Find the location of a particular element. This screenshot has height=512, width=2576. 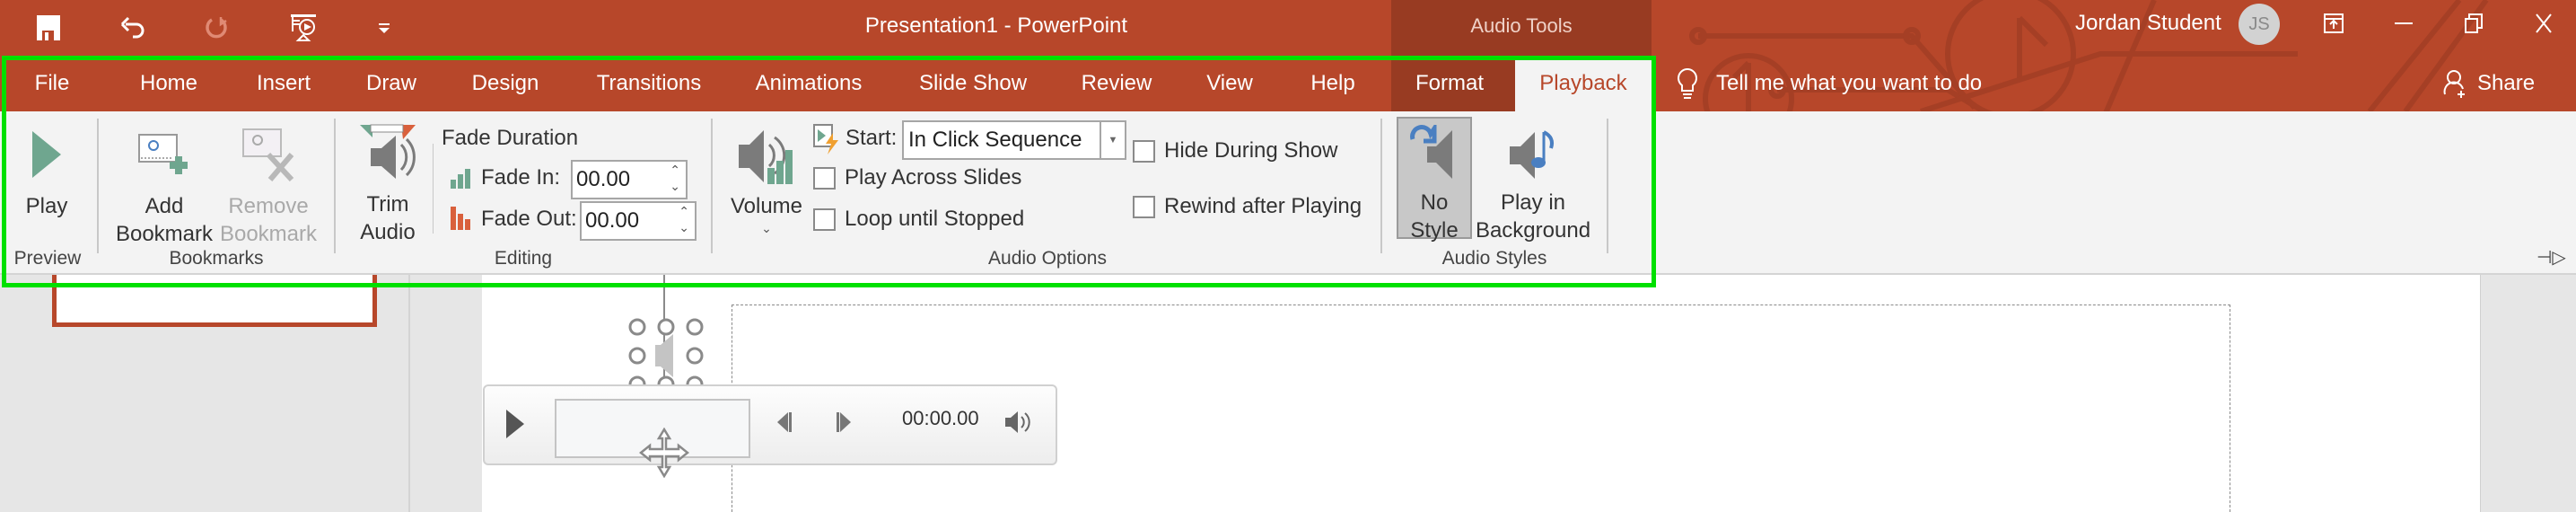

restore-button is located at coordinates (2474, 23).